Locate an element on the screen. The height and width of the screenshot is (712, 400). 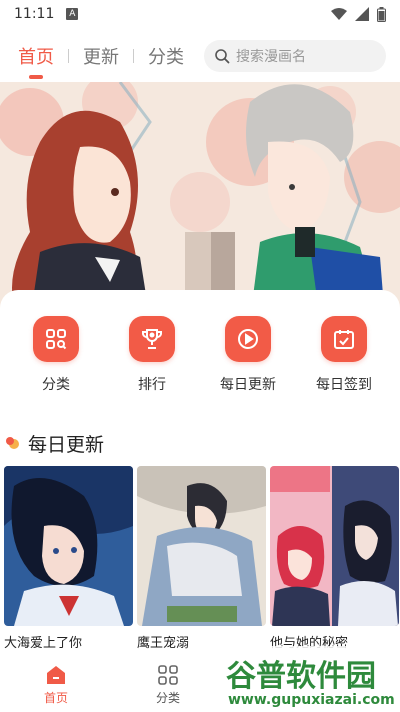
comic-card: 鹰王宠溺 is located at coordinates (201, 561).